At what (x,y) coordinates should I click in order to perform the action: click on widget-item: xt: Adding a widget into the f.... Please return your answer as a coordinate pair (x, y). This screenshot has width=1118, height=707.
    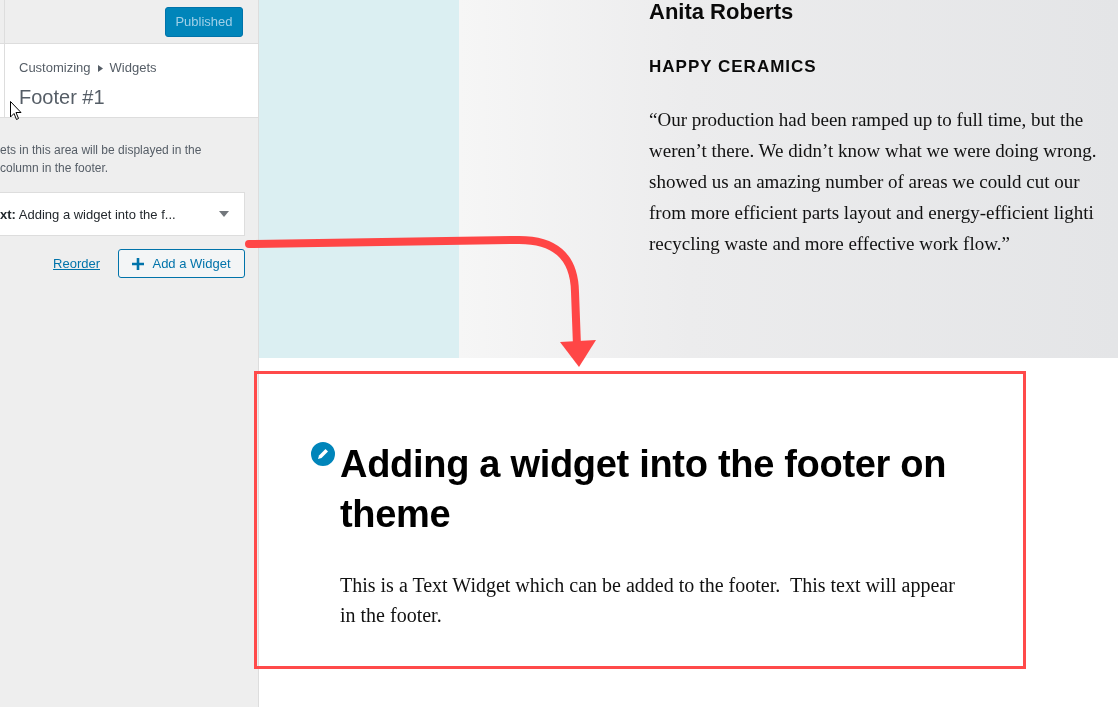
    Looking at the image, I should click on (122, 214).